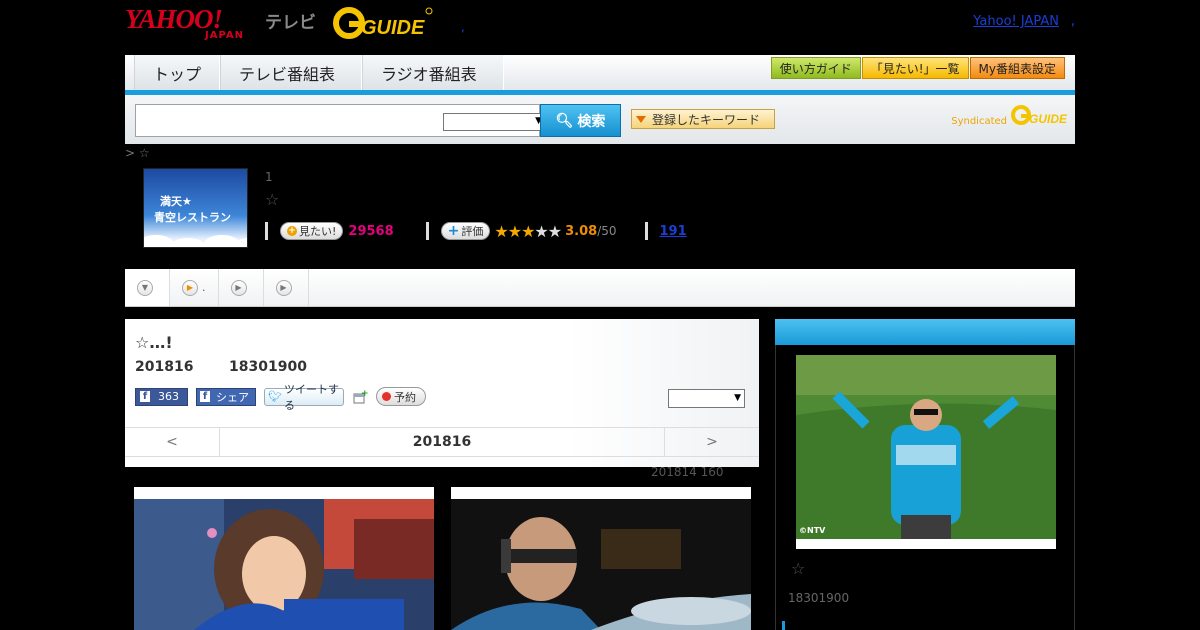  I want to click on rate-label: 評価, so click(472, 231).